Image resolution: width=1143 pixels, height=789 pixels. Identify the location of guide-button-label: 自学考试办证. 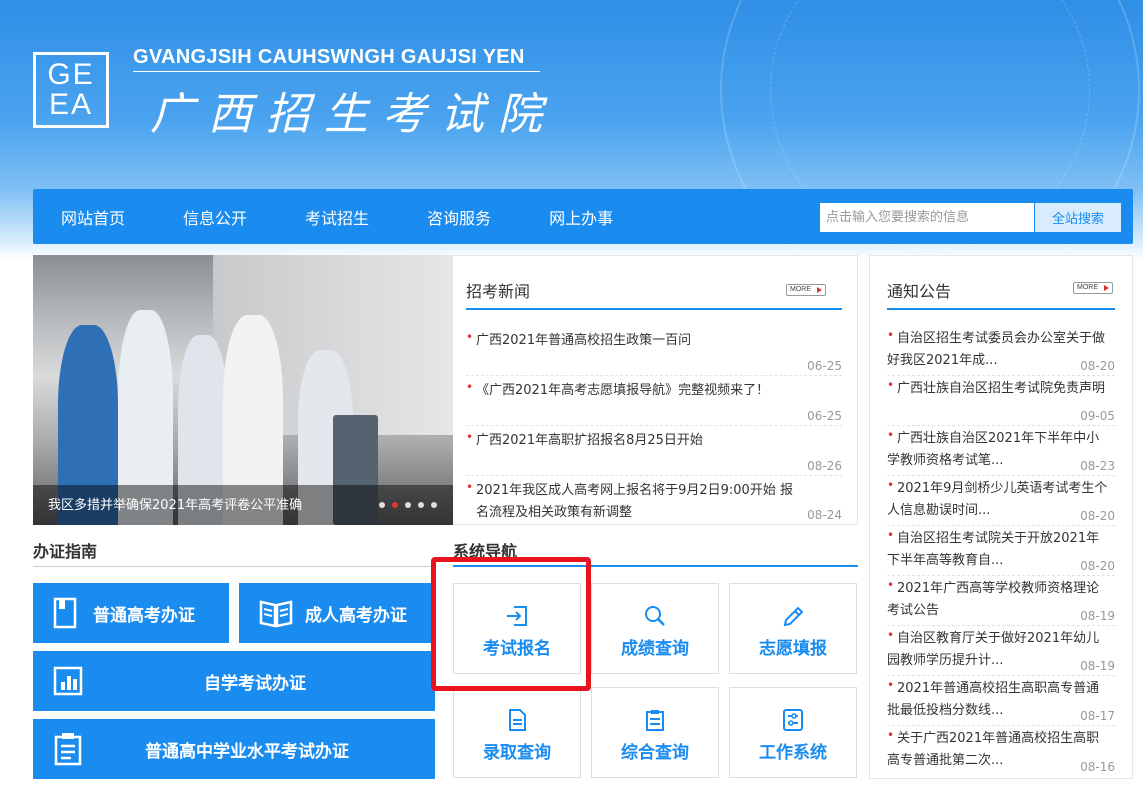
(255, 681).